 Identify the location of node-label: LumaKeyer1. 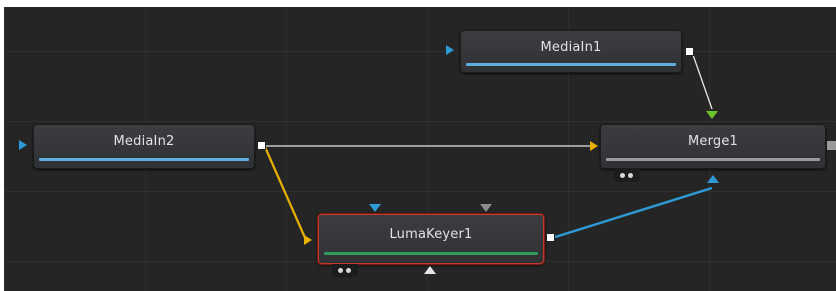
(431, 234).